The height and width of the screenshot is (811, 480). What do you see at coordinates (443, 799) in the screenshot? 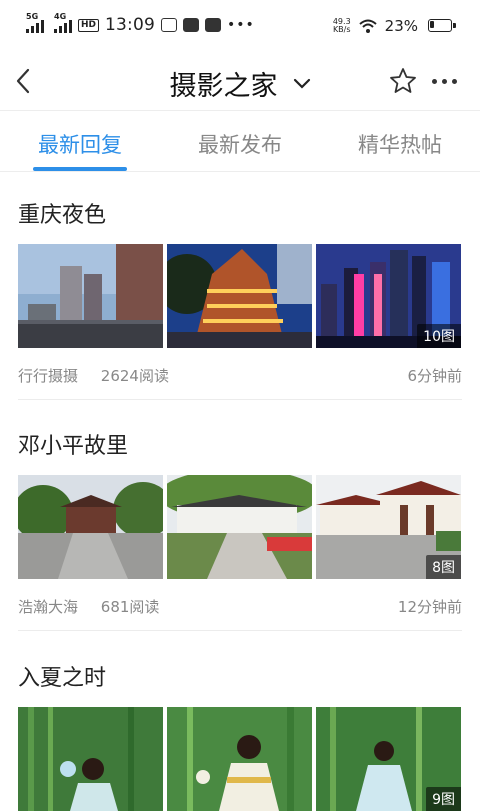
I see `image-count-badge: 9图` at bounding box center [443, 799].